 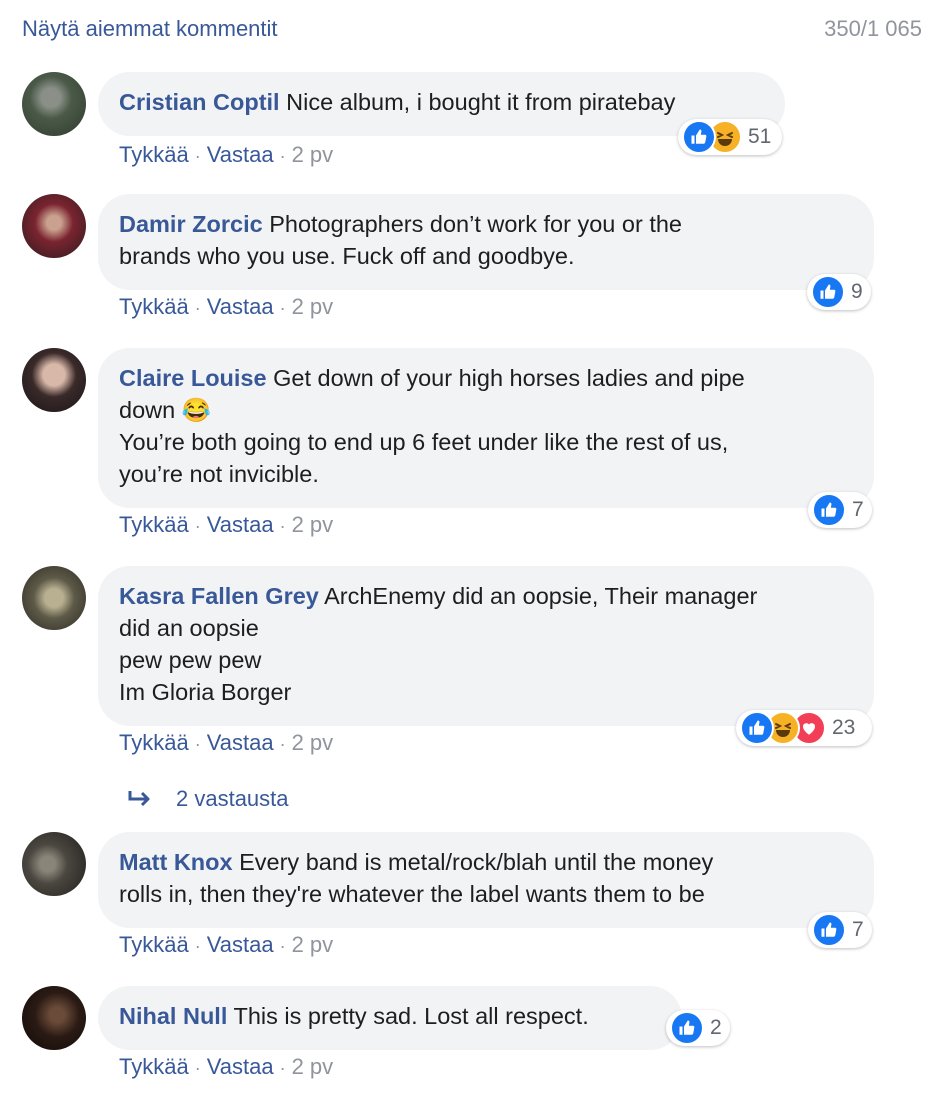 I want to click on reaction-count: 51, so click(x=760, y=136).